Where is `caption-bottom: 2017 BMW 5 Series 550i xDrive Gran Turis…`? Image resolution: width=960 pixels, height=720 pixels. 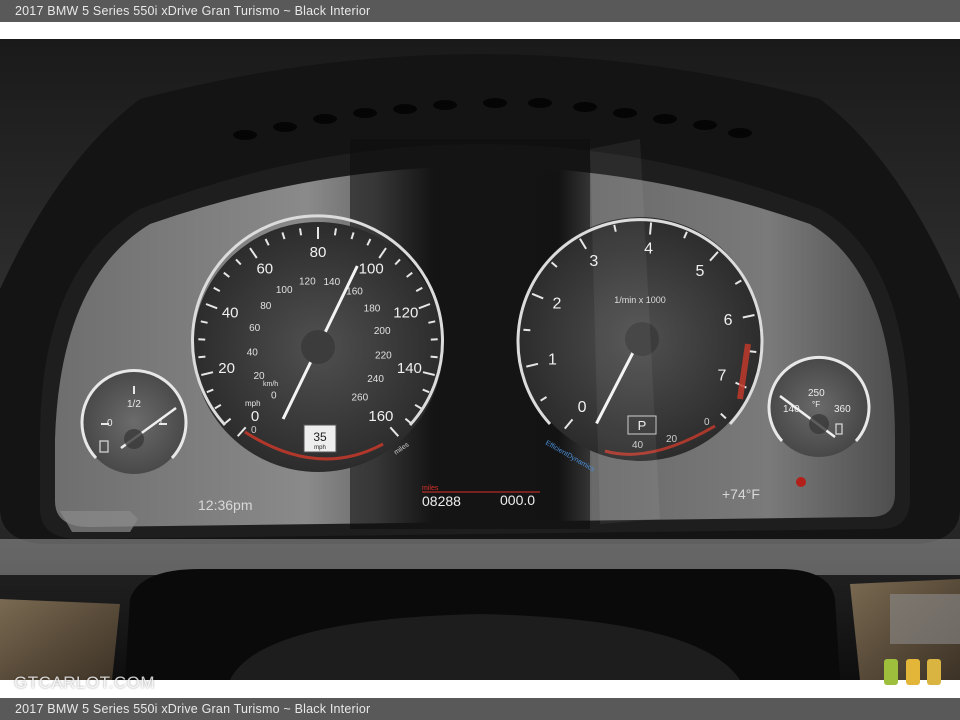 caption-bottom: 2017 BMW 5 Series 550i xDrive Gran Turis… is located at coordinates (480, 709).